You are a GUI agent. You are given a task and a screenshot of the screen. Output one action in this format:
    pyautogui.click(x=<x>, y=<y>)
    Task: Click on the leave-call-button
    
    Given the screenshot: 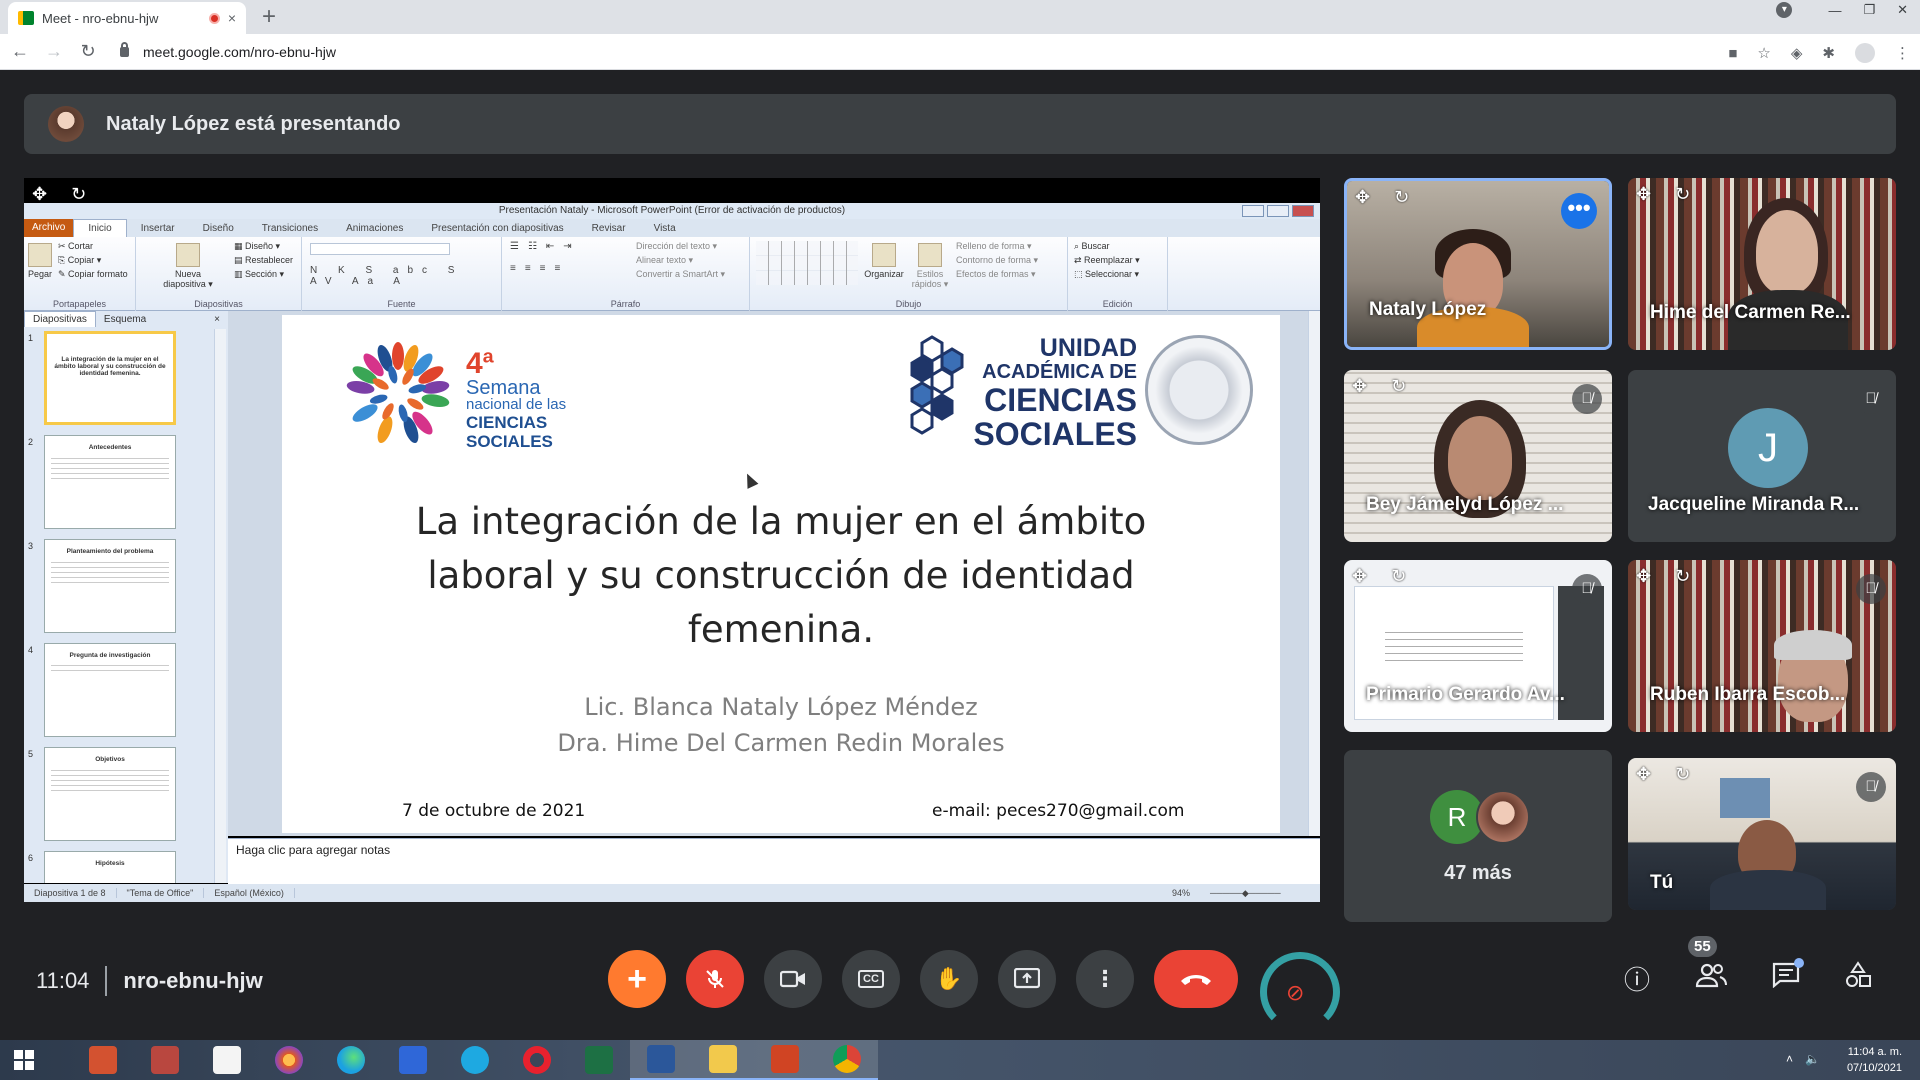 What is the action you would take?
    pyautogui.click(x=1196, y=979)
    